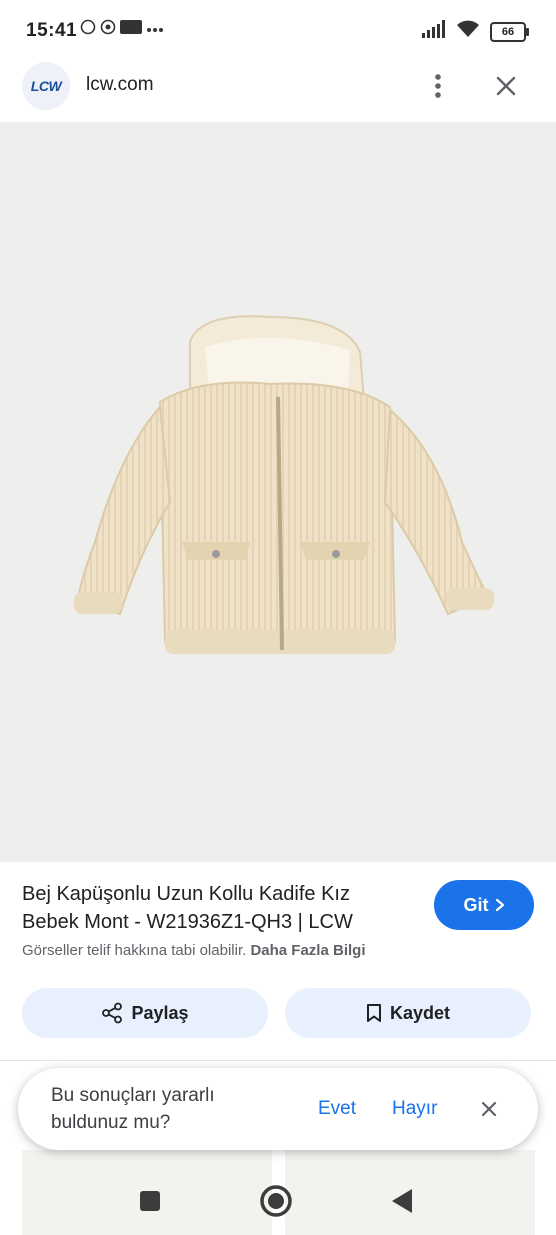 The height and width of the screenshot is (1235, 556). I want to click on share-button: Paylaş, so click(145, 1013).